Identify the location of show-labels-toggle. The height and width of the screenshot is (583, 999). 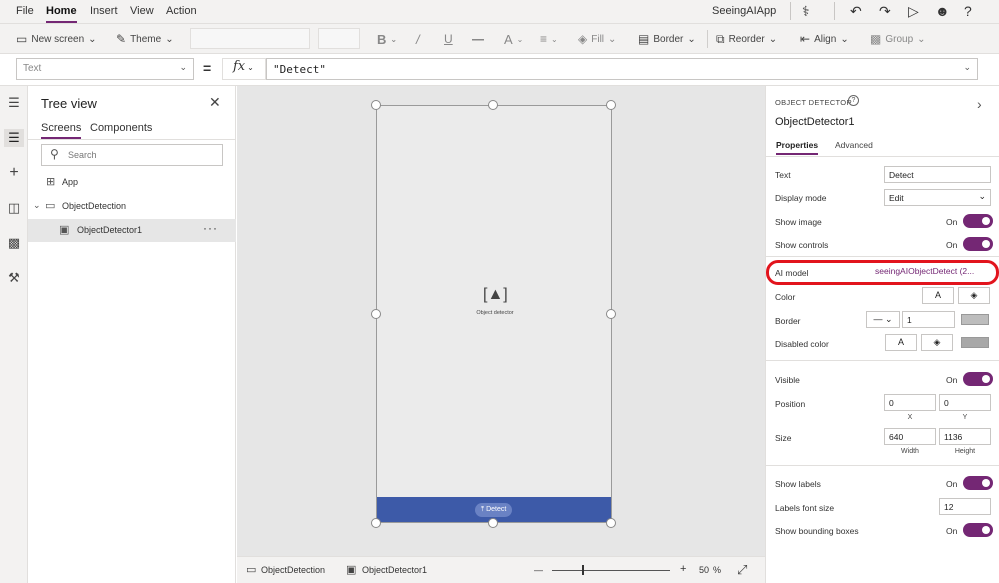
(978, 483).